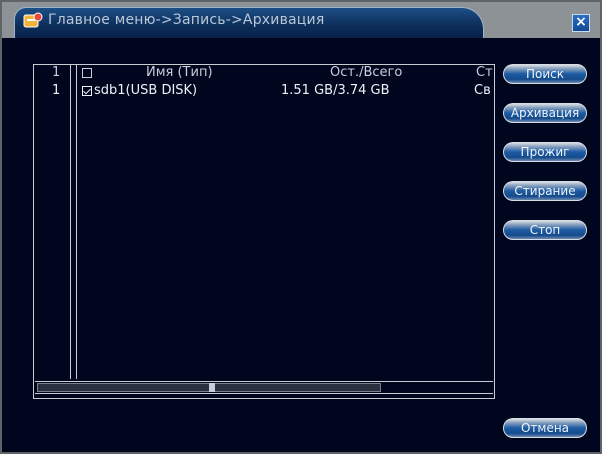 This screenshot has height=454, width=602. Describe the element at coordinates (545, 230) in the screenshot. I see `stop-button: Стоп` at that location.